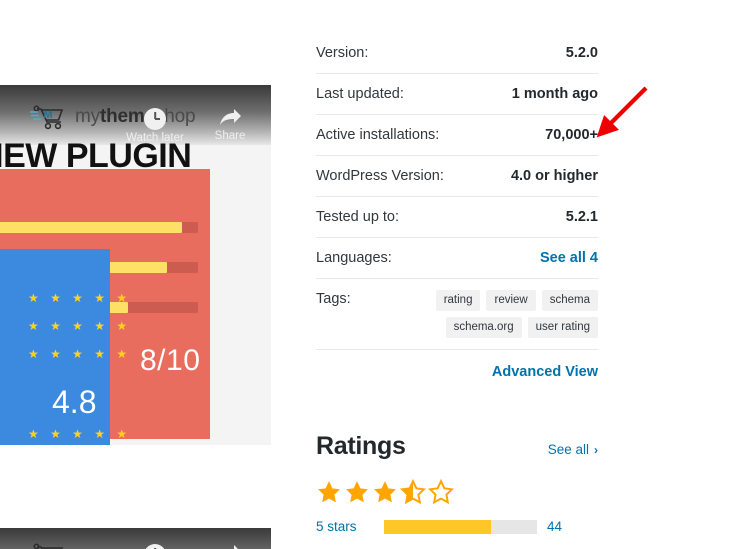 The image size is (738, 549). What do you see at coordinates (87, 116) in the screenshot?
I see `brand-pre: my` at bounding box center [87, 116].